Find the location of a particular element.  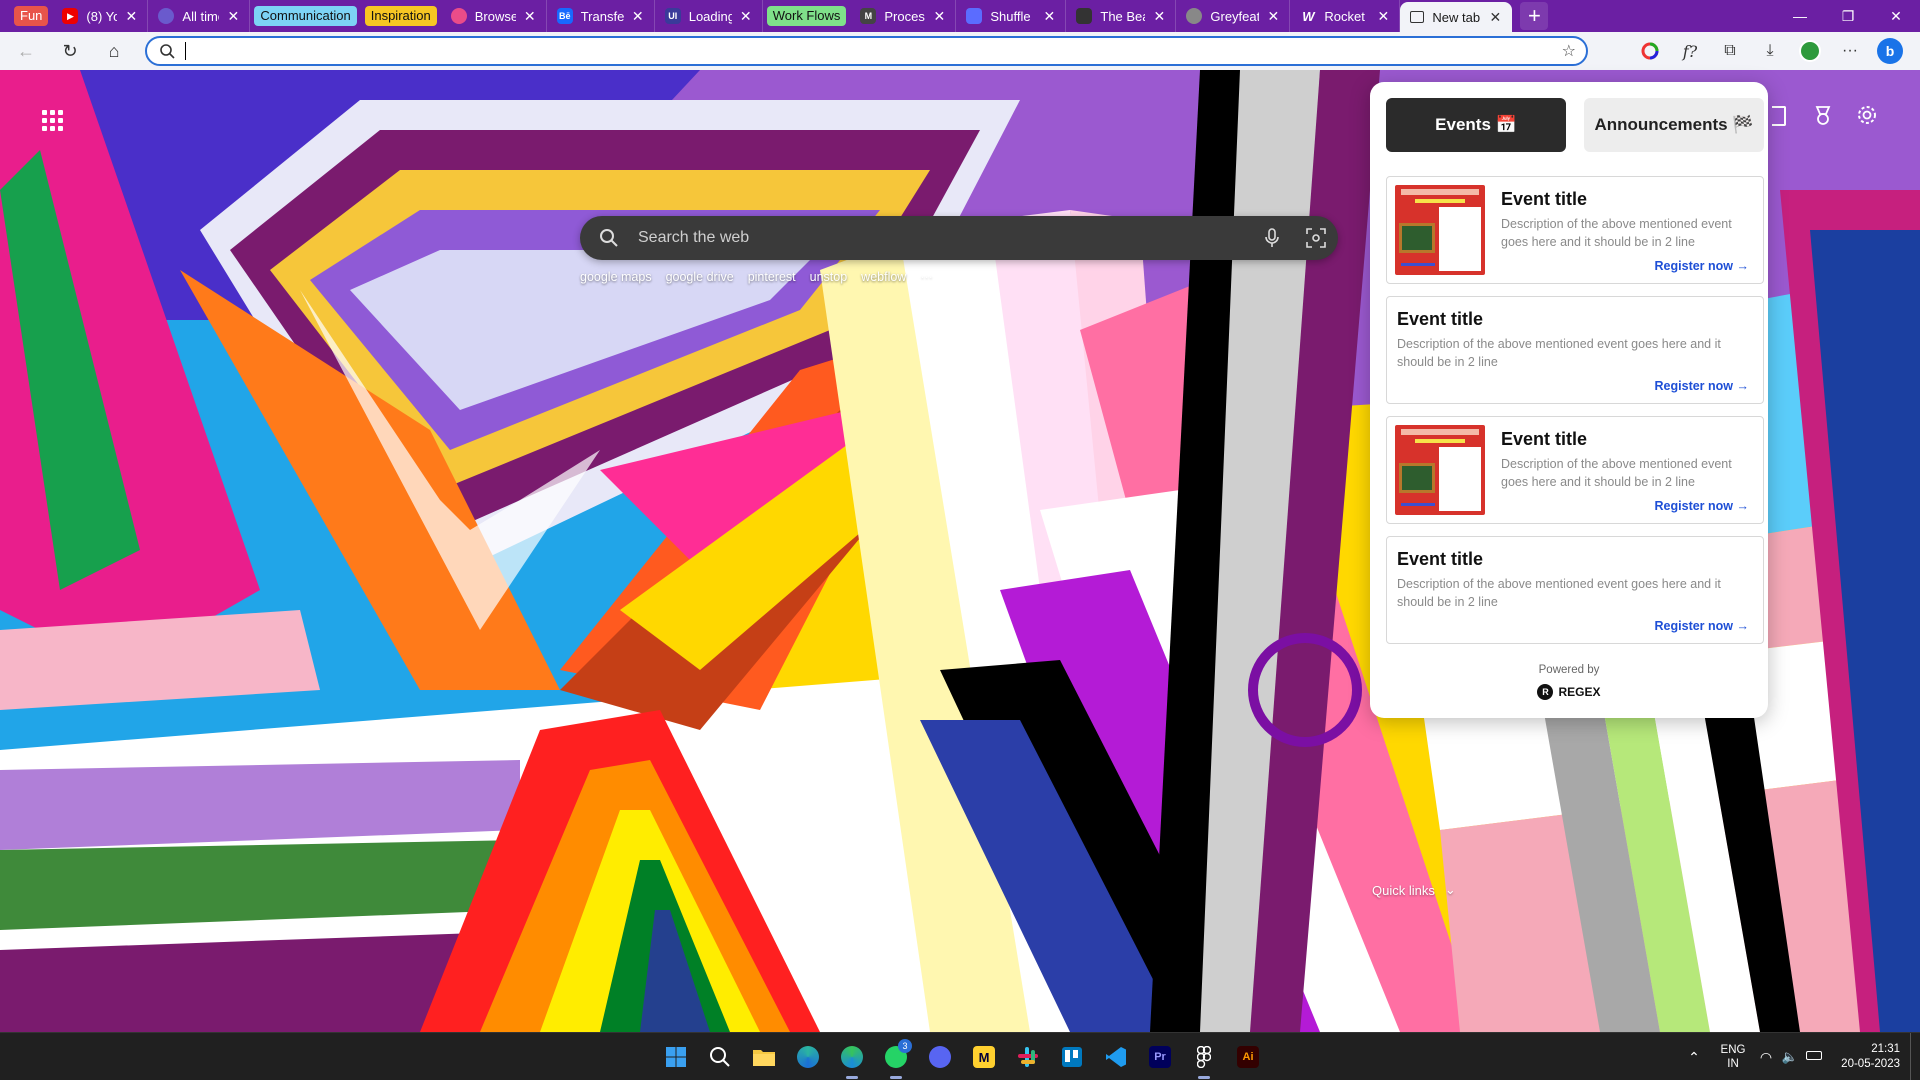

home-icon: ⌂ is located at coordinates (114, 51).